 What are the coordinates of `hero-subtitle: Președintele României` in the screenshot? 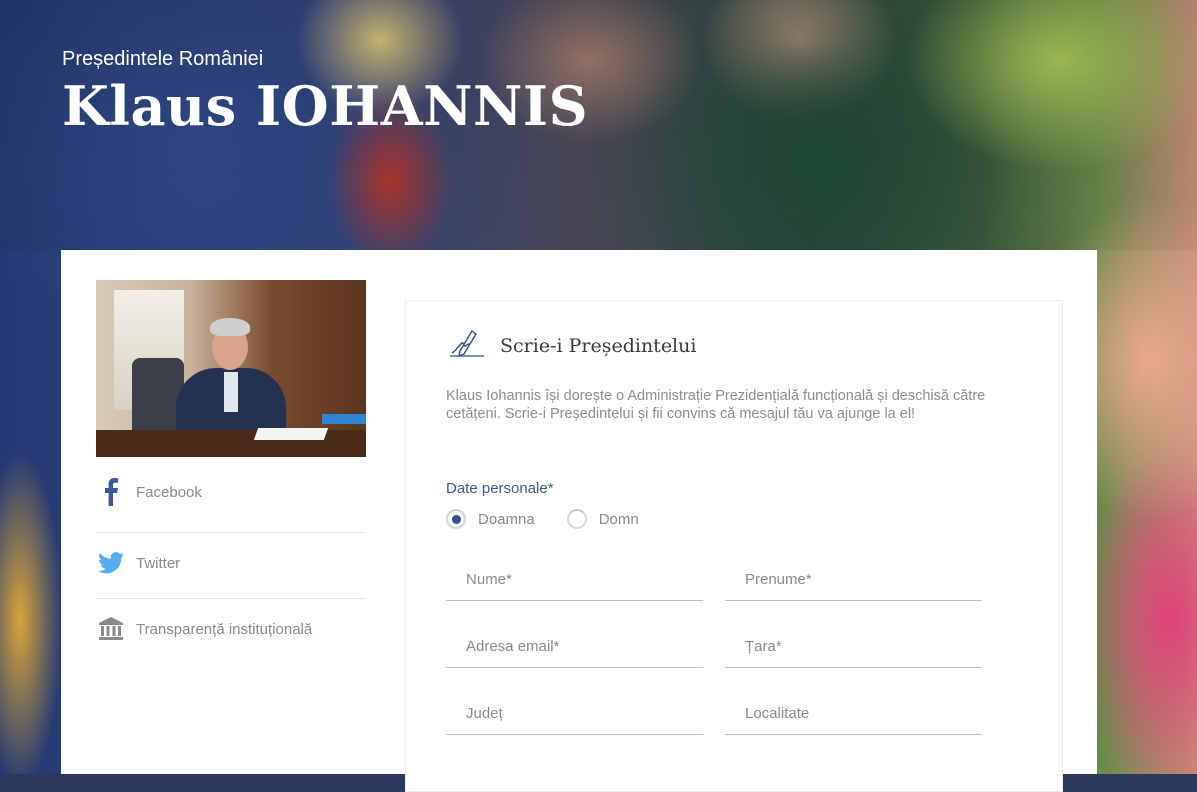 It's located at (163, 59).